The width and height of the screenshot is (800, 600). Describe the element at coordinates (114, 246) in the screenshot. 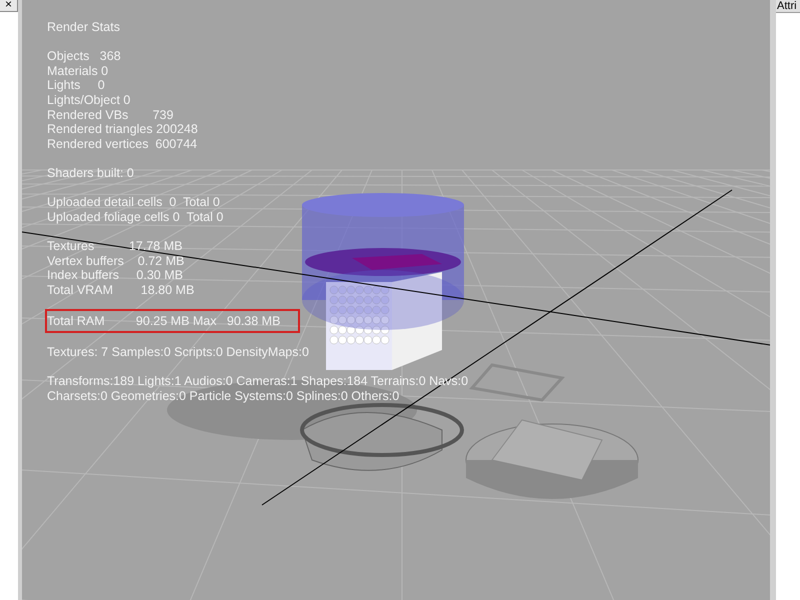

I see `stats-line: Textures 17.78 MB` at that location.